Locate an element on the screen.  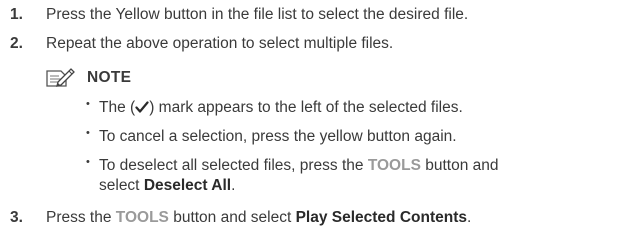
step-number: 3. is located at coordinates (16, 217).